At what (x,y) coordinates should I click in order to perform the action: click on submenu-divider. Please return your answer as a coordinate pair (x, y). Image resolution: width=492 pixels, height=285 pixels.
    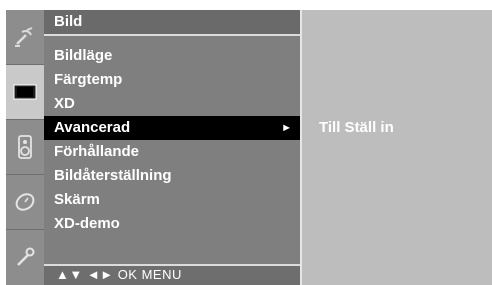
    Looking at the image, I should click on (301, 147).